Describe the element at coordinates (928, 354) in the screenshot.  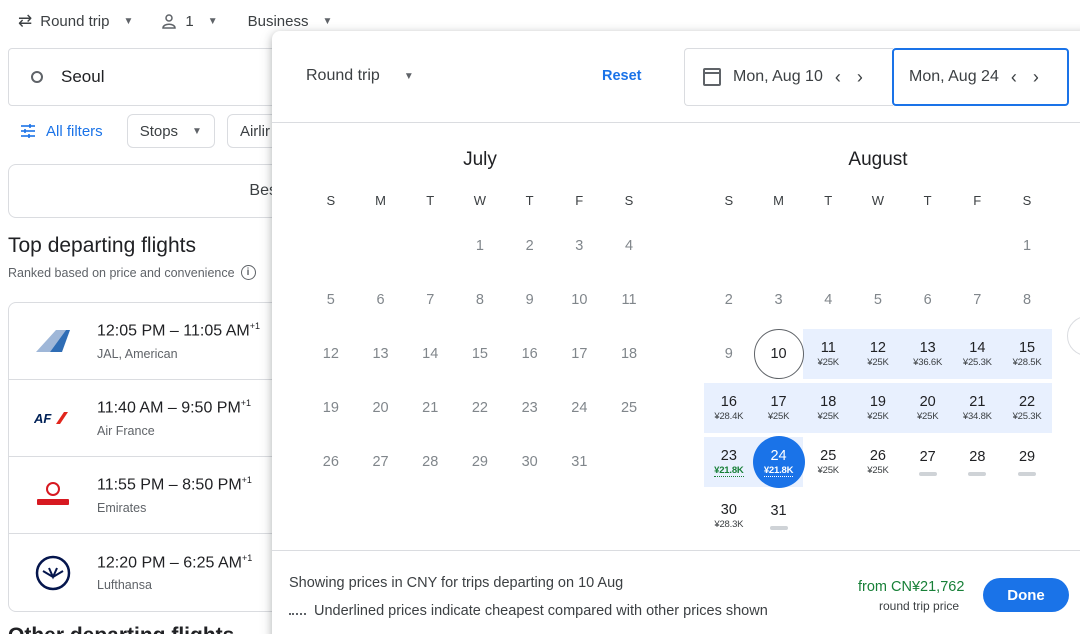
I see `calendar-day: 13 ¥36.6K` at that location.